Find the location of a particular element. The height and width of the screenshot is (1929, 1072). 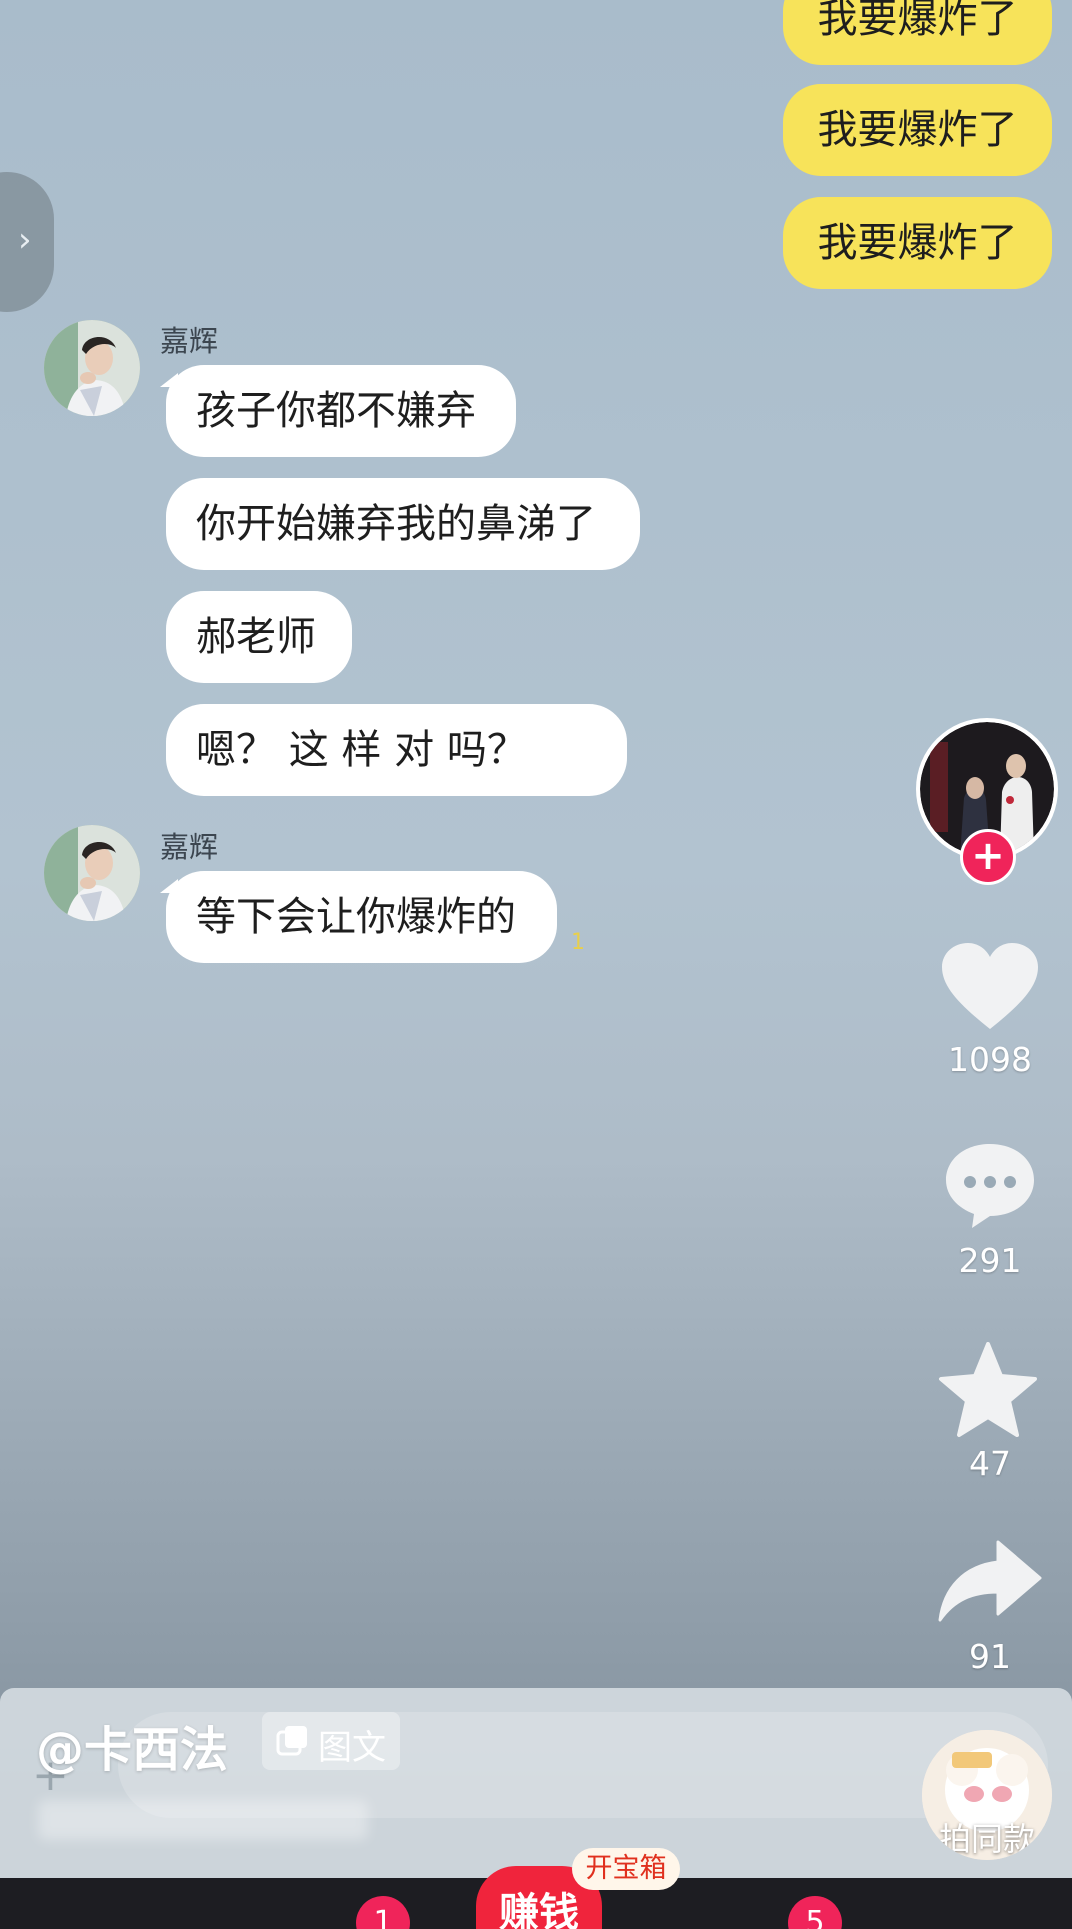

peer-message-bubble: 嗯？ 这 样 对 吗？ is located at coordinates (396, 750).